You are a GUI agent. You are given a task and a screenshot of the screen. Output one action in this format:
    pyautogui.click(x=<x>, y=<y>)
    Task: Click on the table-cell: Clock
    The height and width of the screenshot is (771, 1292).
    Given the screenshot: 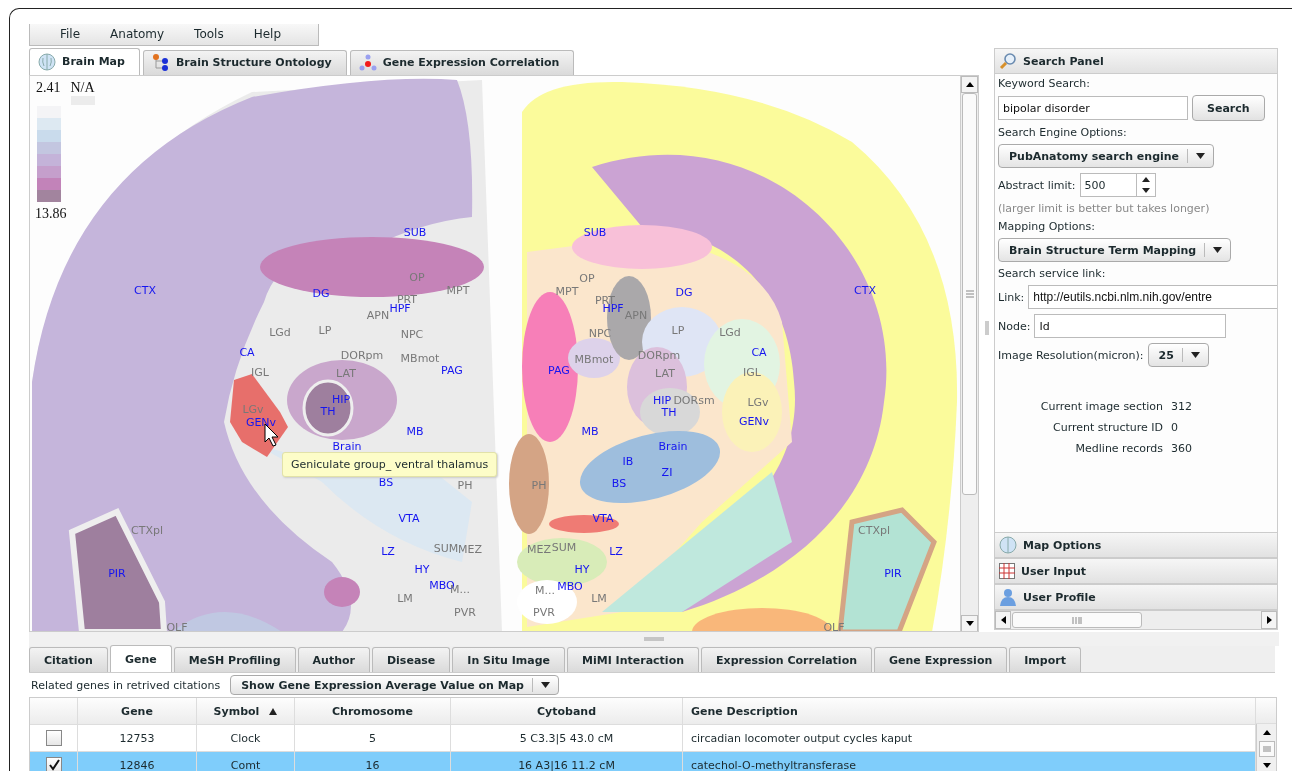 What is the action you would take?
    pyautogui.click(x=246, y=738)
    